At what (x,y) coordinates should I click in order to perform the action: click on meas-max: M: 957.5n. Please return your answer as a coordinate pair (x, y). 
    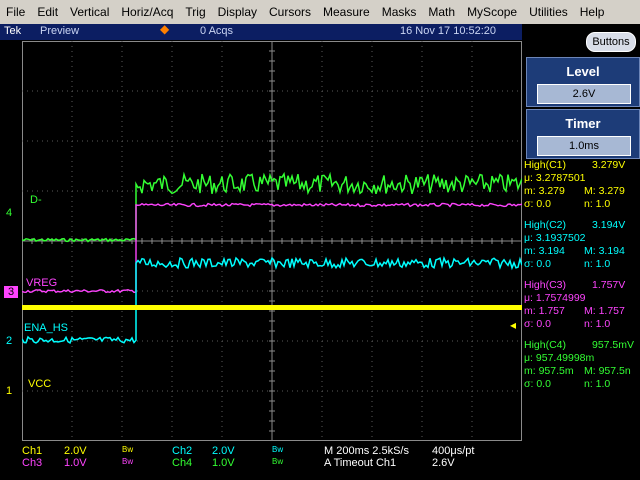
    Looking at the image, I should click on (607, 371).